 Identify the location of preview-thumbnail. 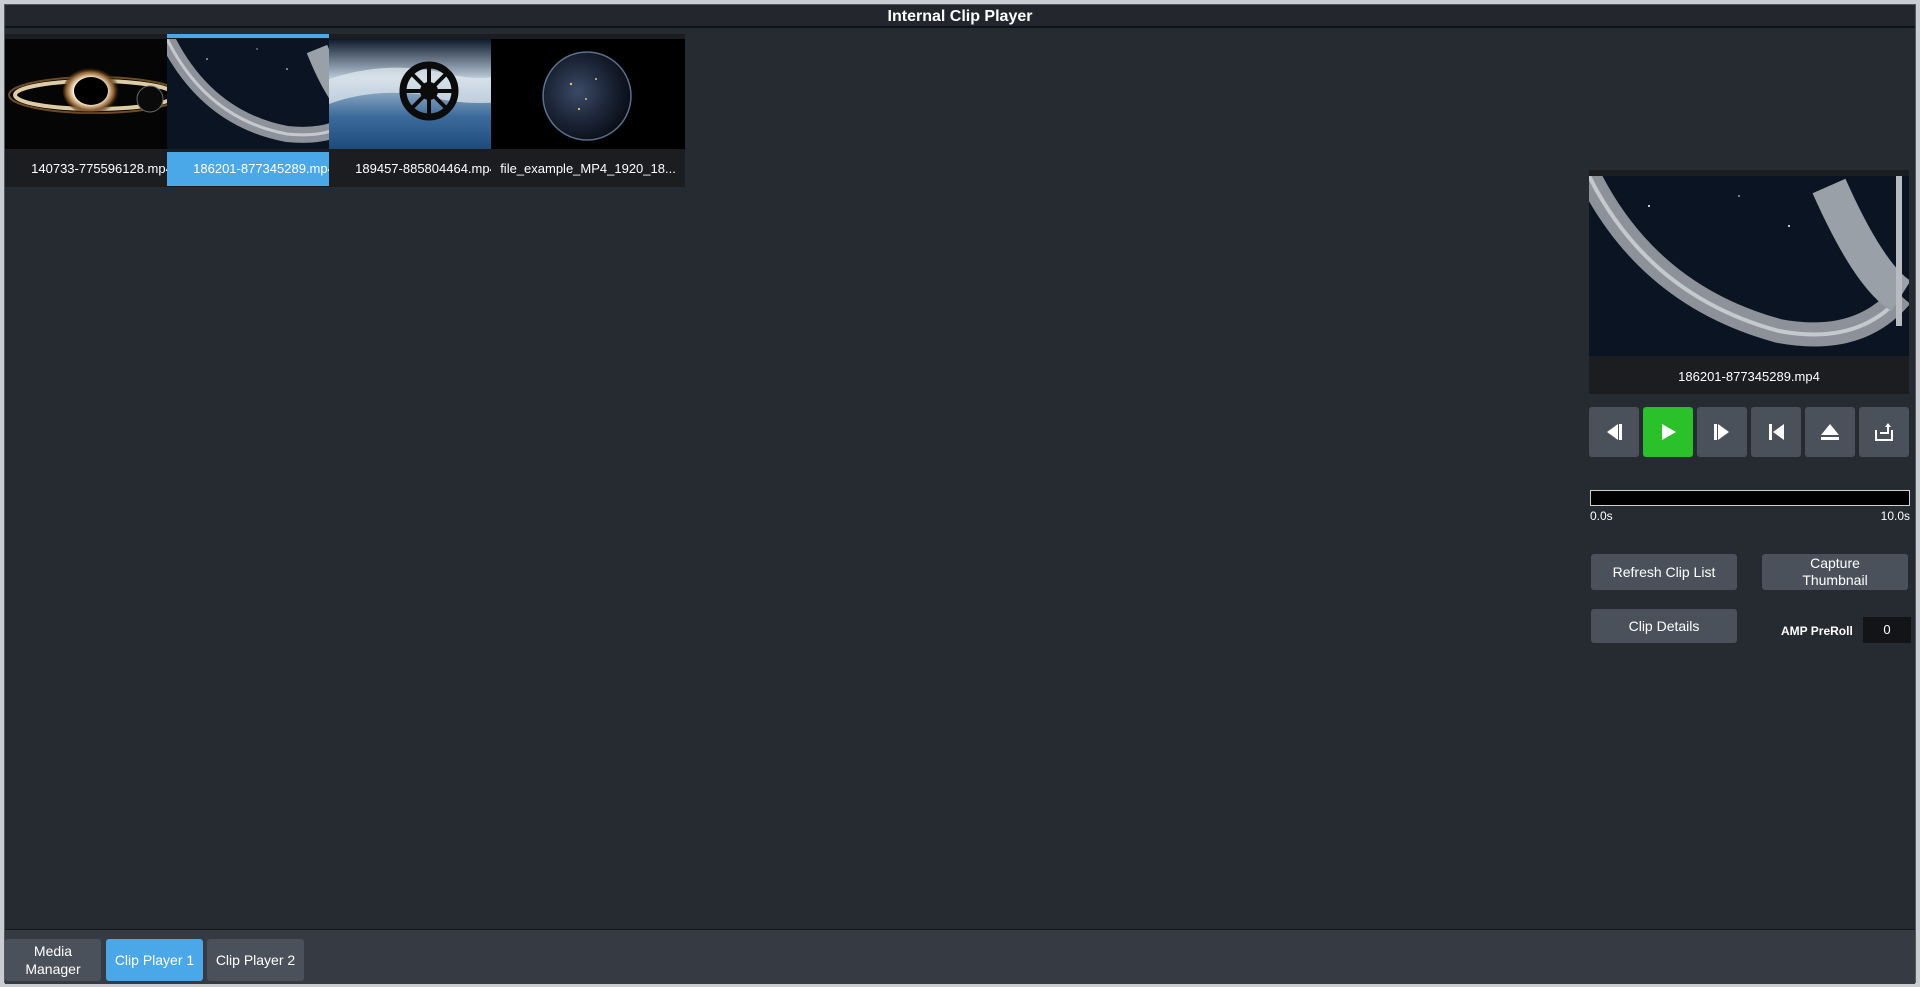
(1749, 266).